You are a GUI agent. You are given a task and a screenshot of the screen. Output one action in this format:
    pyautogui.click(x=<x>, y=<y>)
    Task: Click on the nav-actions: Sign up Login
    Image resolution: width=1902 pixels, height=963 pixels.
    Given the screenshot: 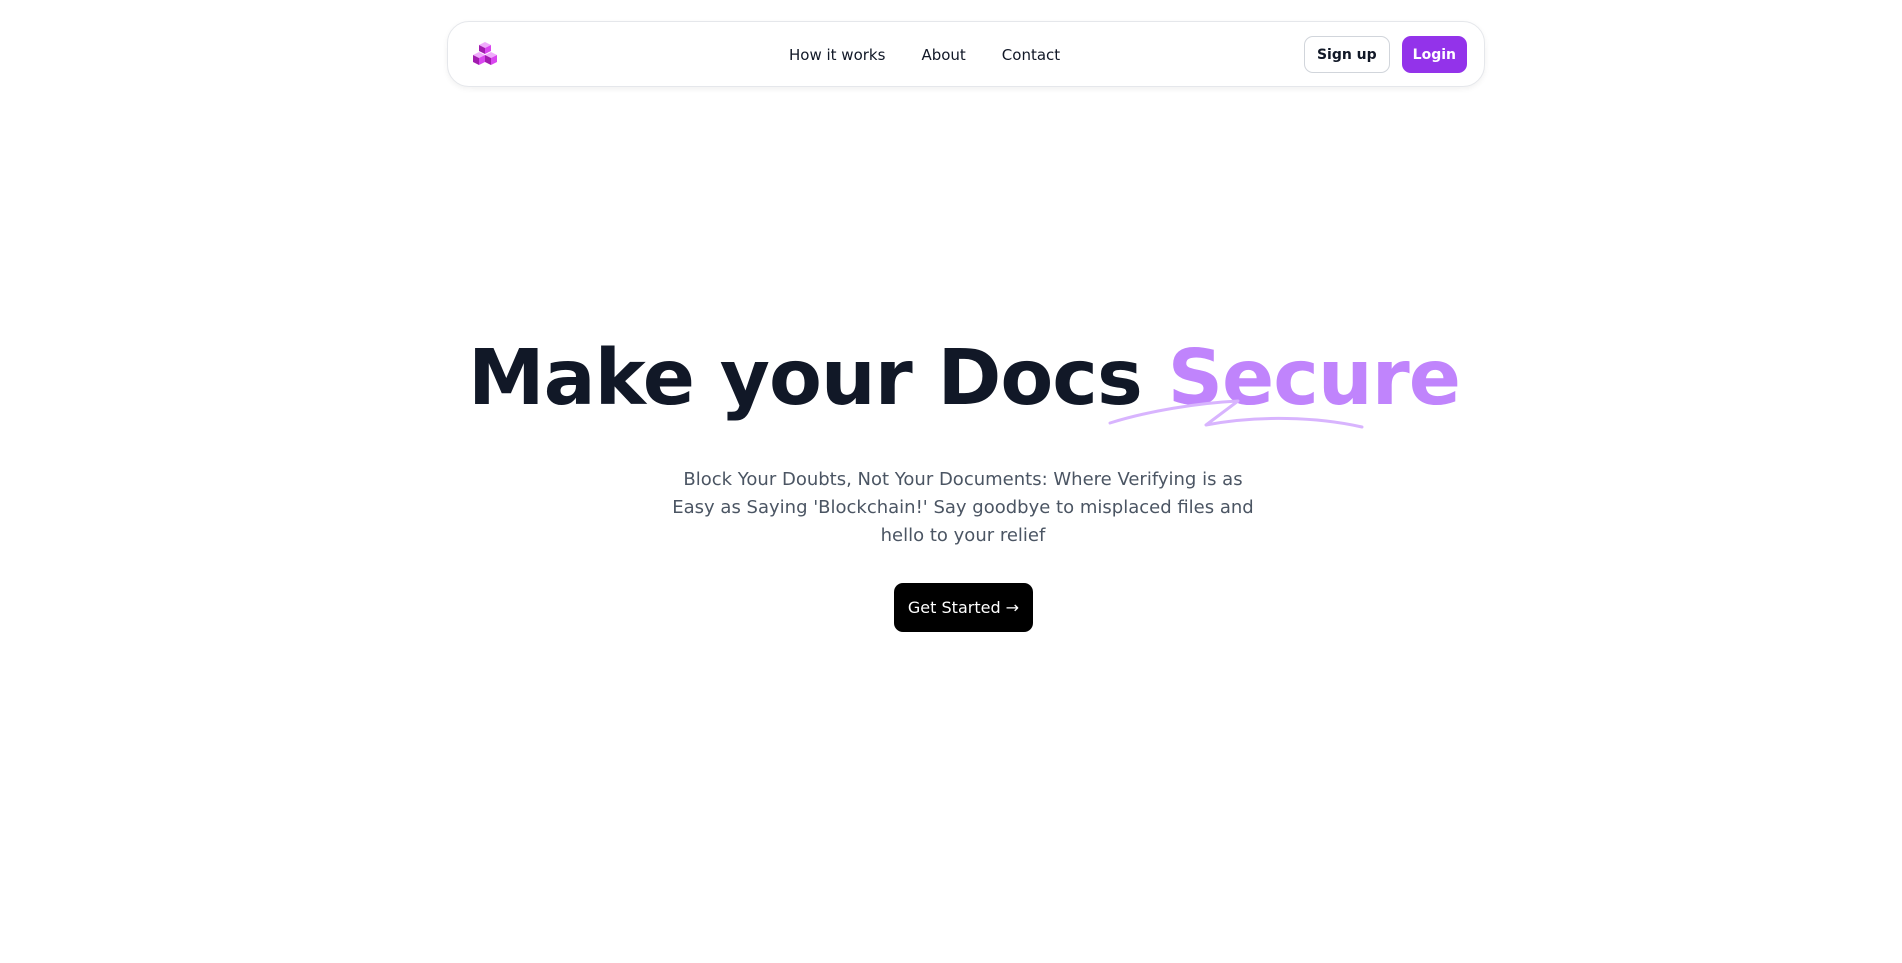 What is the action you would take?
    pyautogui.click(x=1385, y=54)
    